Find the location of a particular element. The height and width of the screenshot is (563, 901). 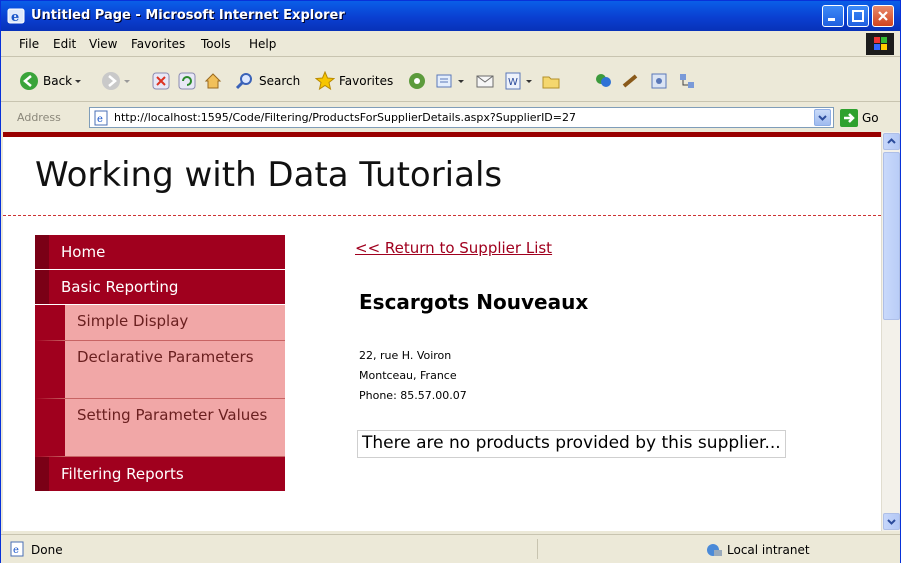

edit-button: W is located at coordinates (519, 81).